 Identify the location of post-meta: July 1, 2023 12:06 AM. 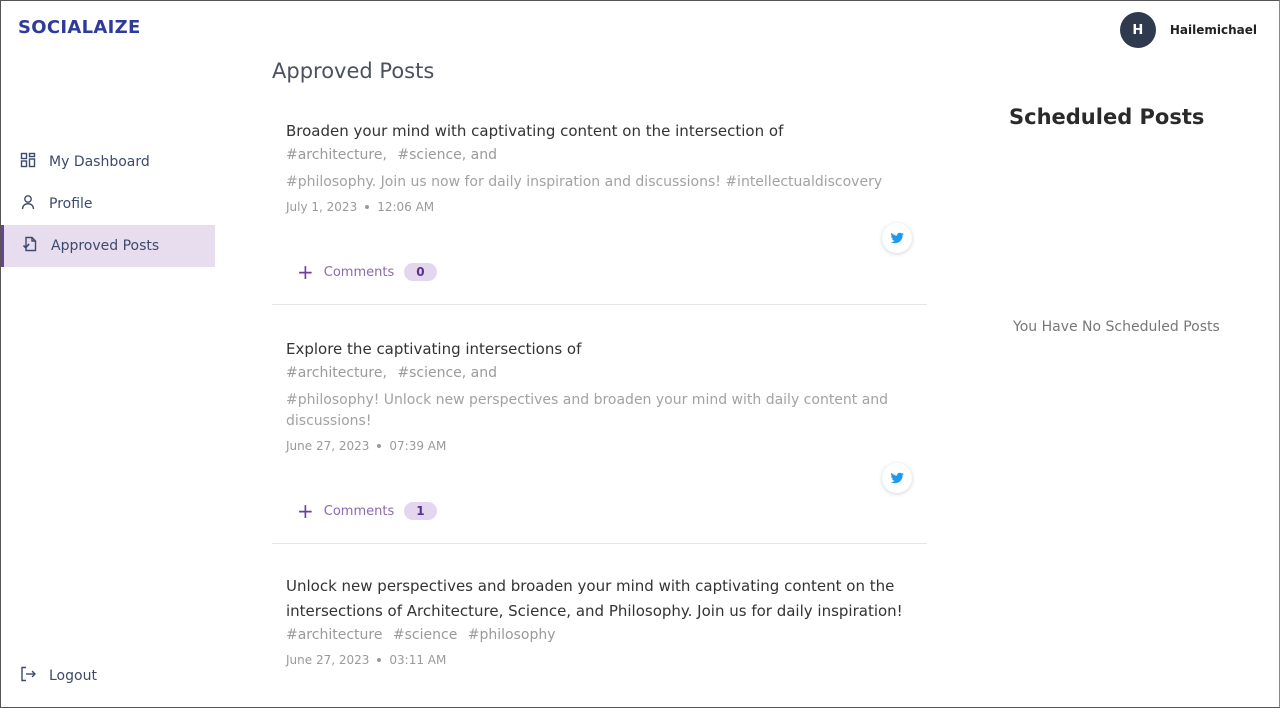
(599, 207).